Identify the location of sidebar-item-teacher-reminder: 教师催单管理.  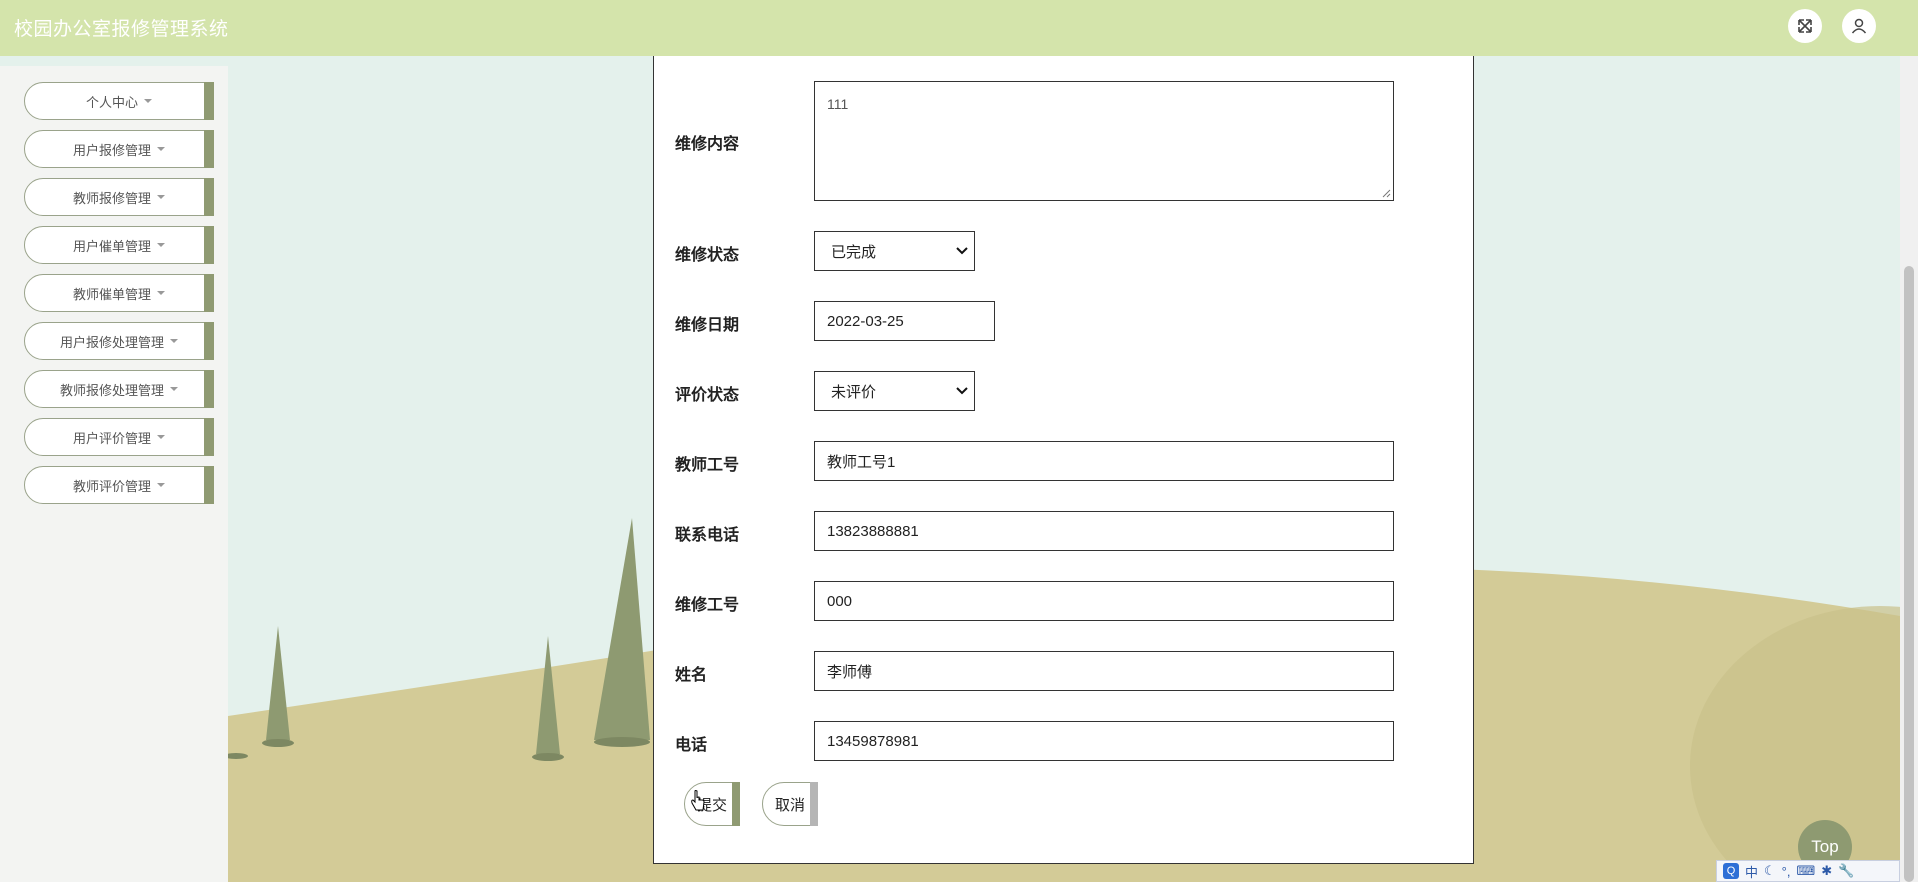
(119, 293).